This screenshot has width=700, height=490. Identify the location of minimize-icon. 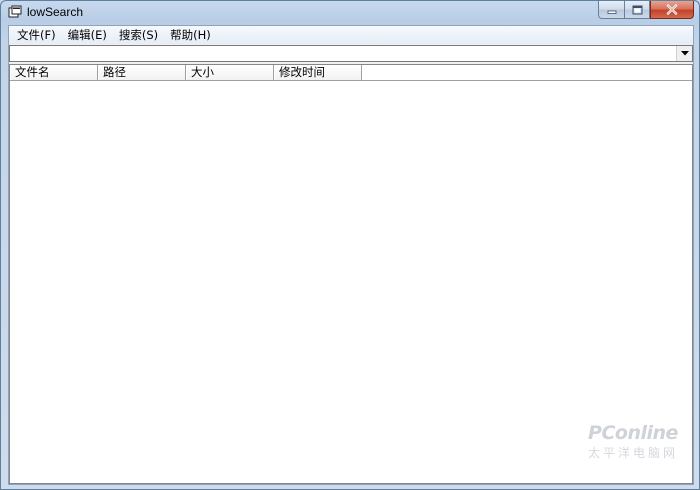
(611, 12).